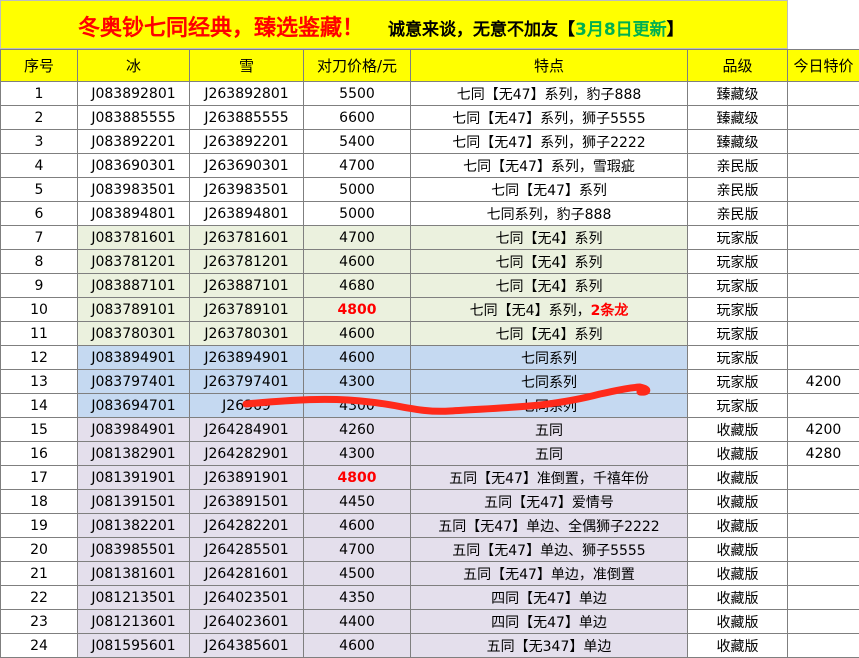 The image size is (859, 658). I want to click on cell-ice-serial: J083781601, so click(134, 238).